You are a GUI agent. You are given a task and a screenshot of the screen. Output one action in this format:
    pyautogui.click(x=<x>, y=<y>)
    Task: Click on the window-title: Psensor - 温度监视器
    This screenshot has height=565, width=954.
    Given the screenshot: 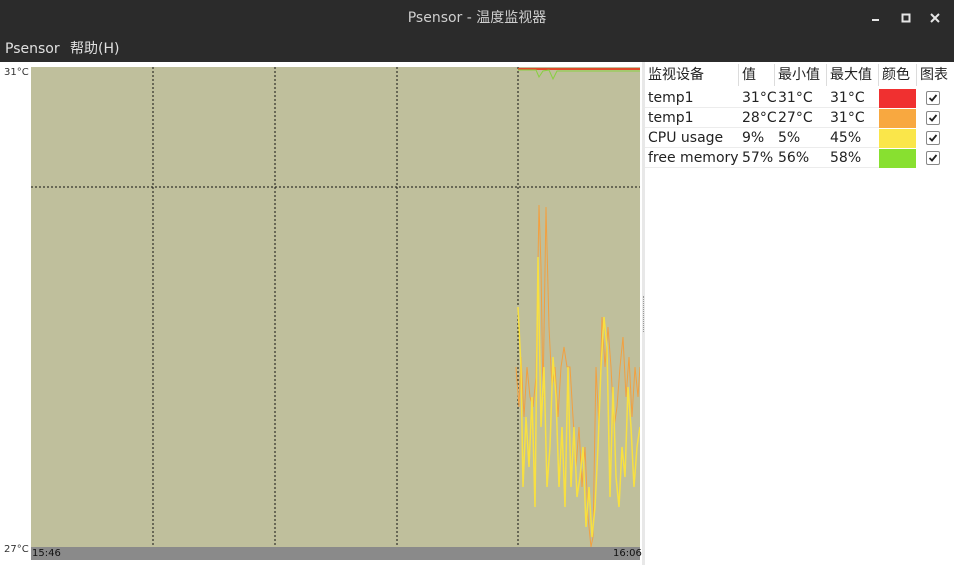 What is the action you would take?
    pyautogui.click(x=477, y=18)
    